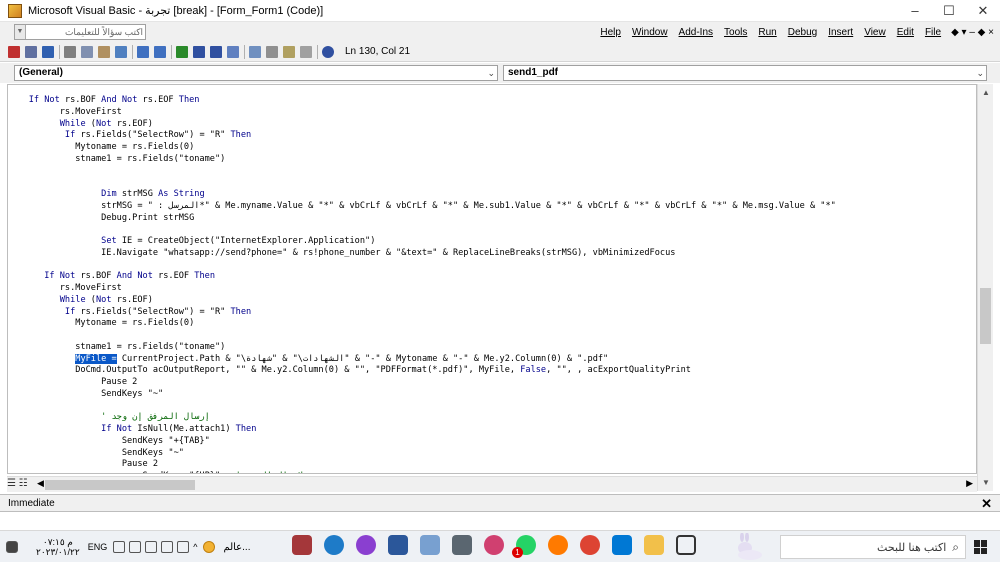 The image size is (1000, 563). I want to click on access-app-icon, so click(302, 545).